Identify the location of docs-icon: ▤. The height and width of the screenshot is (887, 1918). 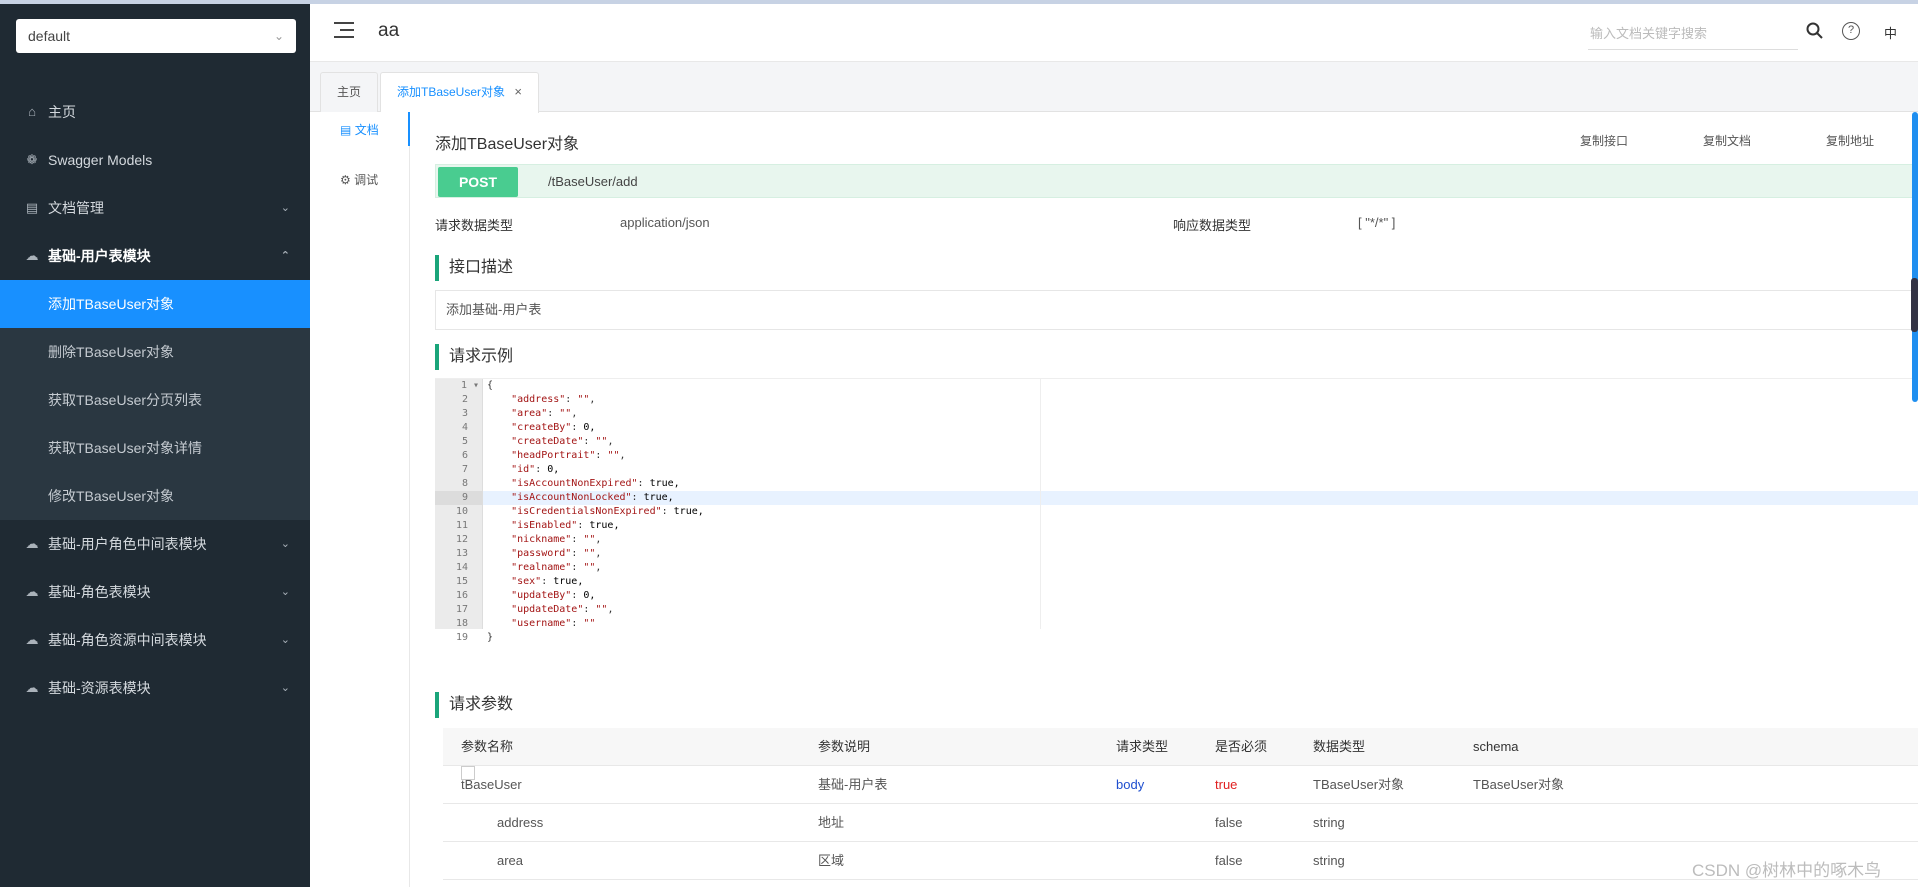
(32, 207).